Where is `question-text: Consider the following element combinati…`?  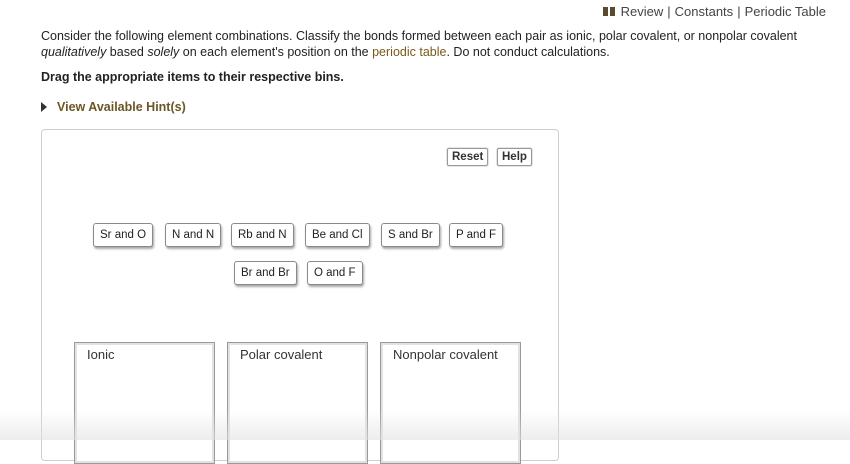
question-text: Consider the following element combinati… is located at coordinates (441, 44).